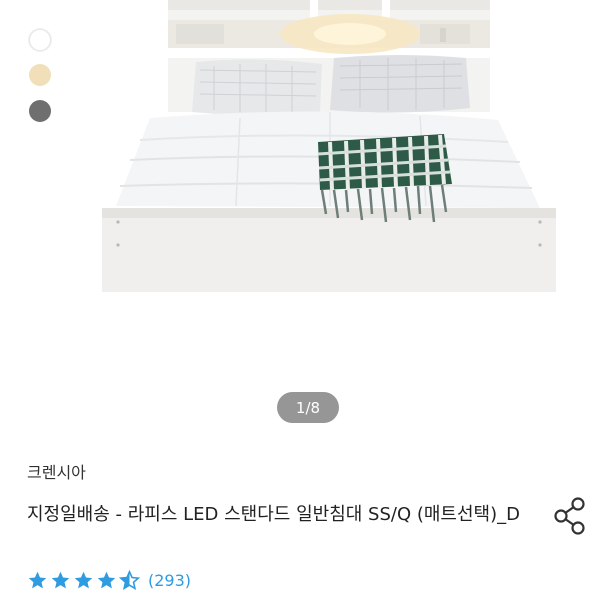 This screenshot has height=602, width=602. I want to click on color-swatch-white, so click(40, 40).